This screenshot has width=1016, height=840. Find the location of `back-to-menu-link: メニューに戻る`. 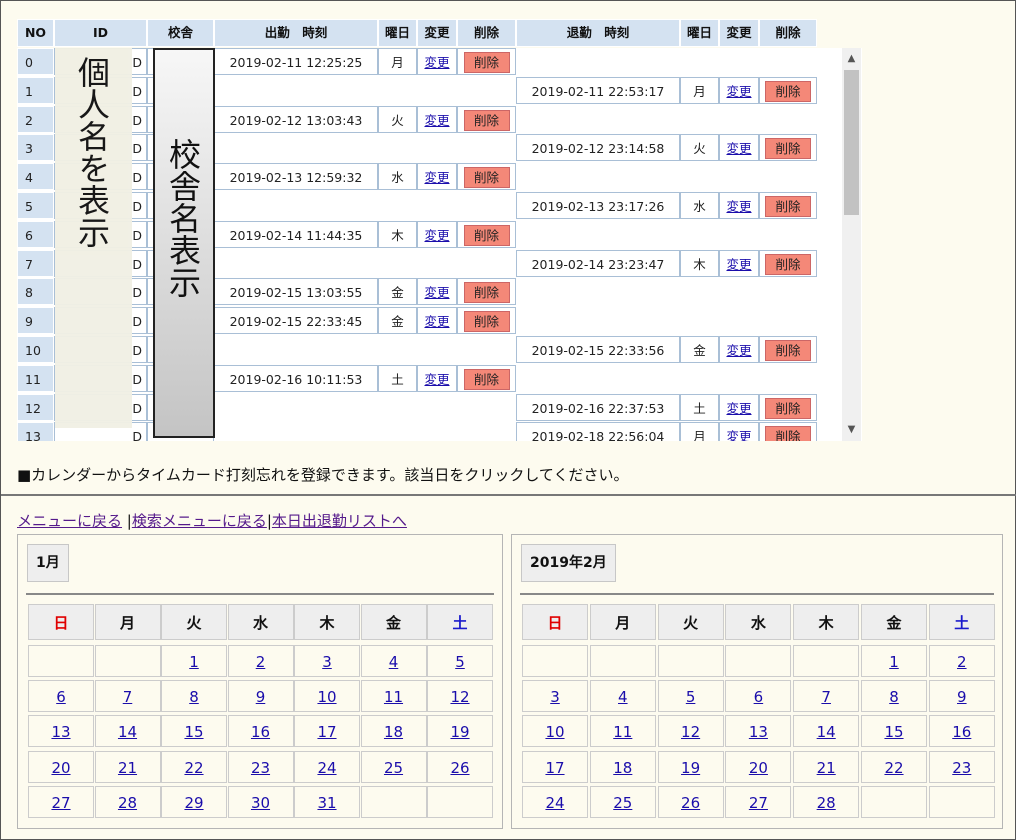

back-to-menu-link: メニューに戻る is located at coordinates (69, 521).